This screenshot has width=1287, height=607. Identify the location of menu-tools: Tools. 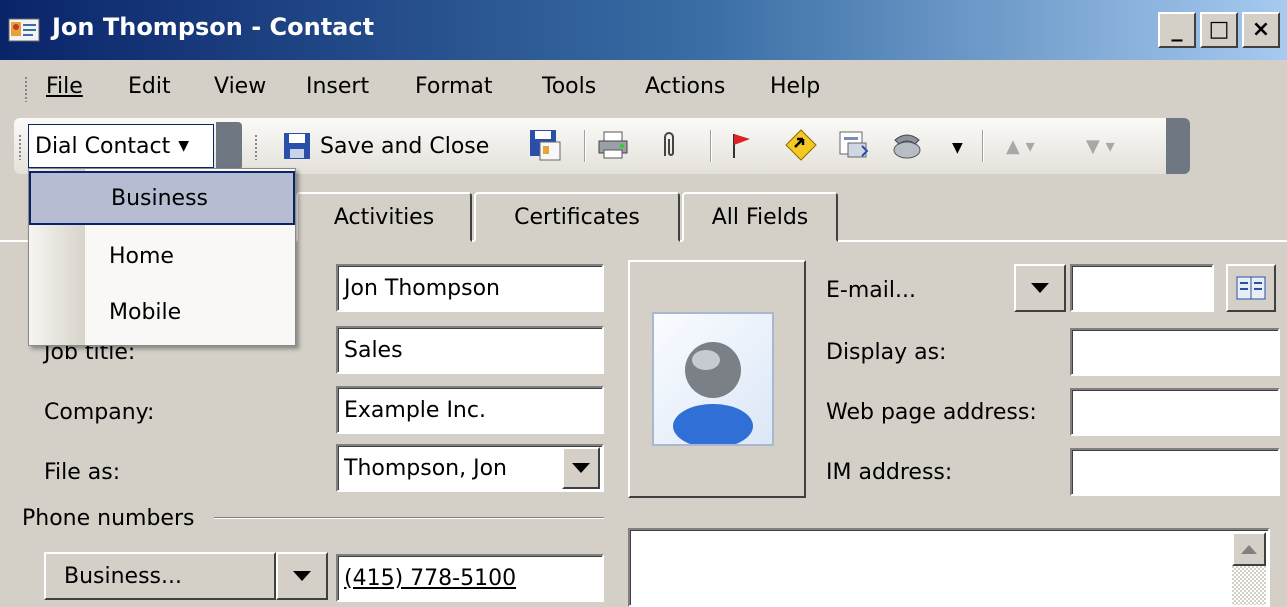
(569, 86).